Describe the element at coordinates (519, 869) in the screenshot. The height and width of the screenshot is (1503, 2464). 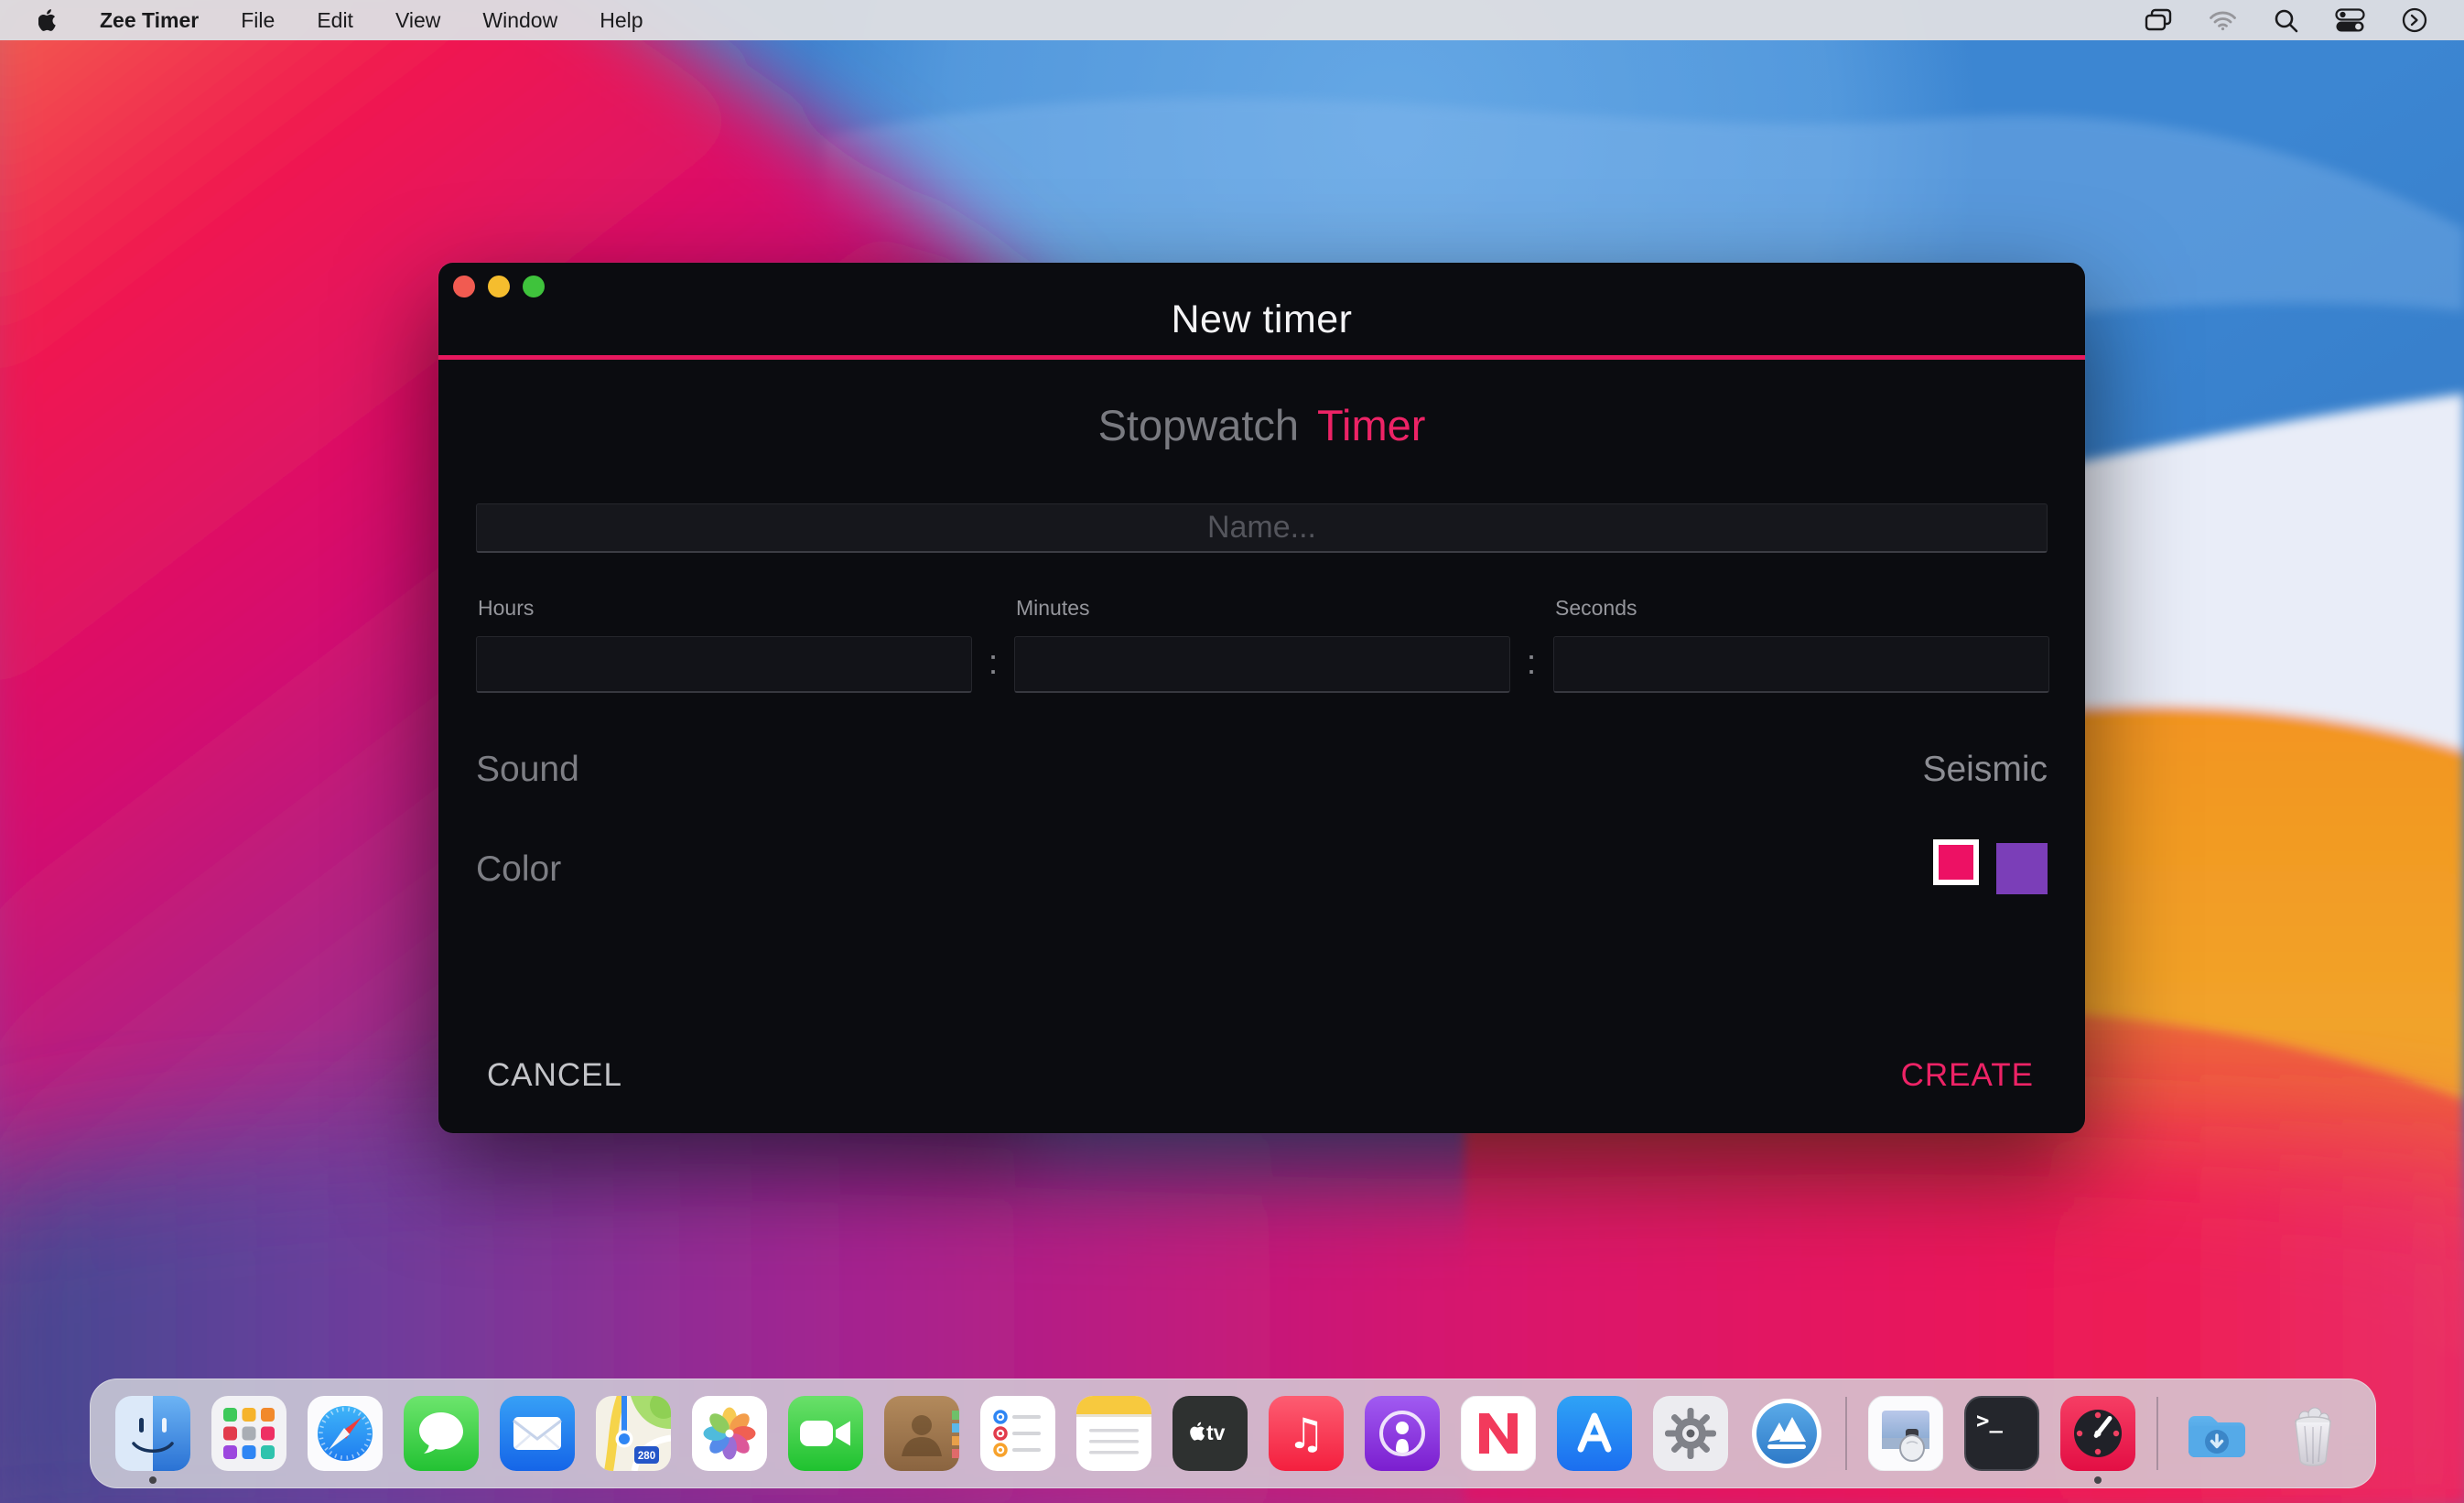
I see `color-label: Color` at that location.